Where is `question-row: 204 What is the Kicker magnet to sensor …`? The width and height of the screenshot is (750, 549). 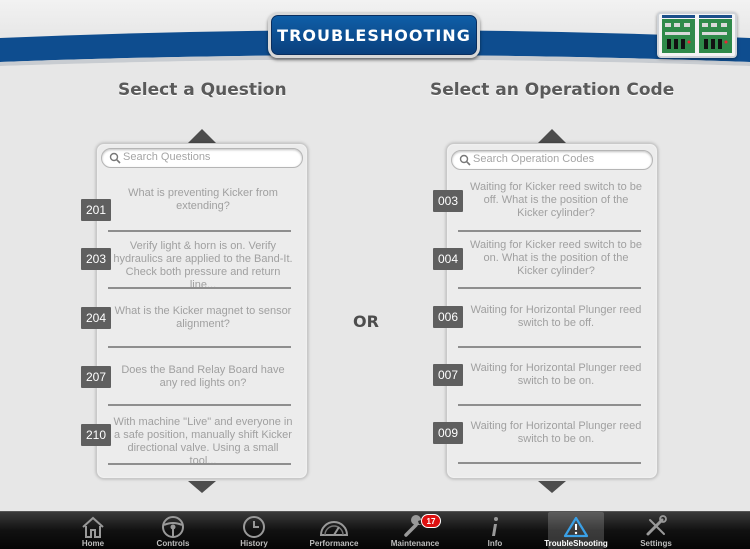 question-row: 204 What is the Kicker magnet to sensor … is located at coordinates (186, 334).